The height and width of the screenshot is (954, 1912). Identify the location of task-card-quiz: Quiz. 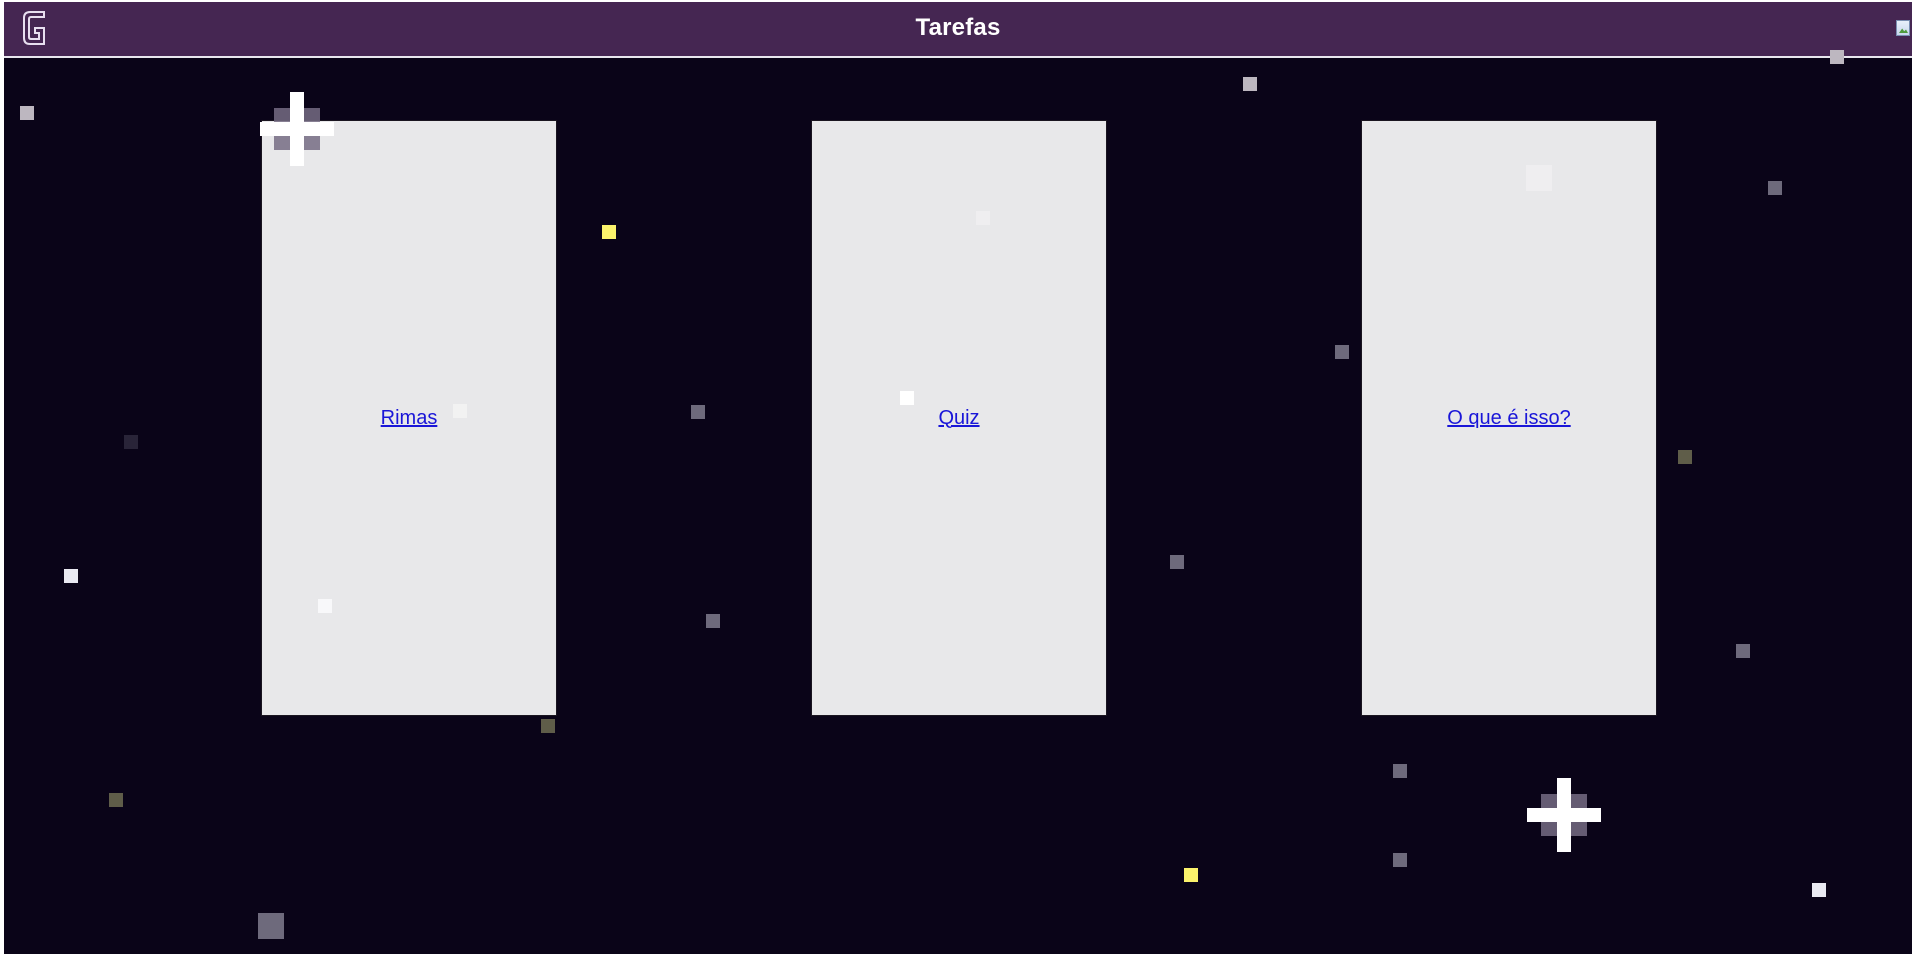
(959, 418).